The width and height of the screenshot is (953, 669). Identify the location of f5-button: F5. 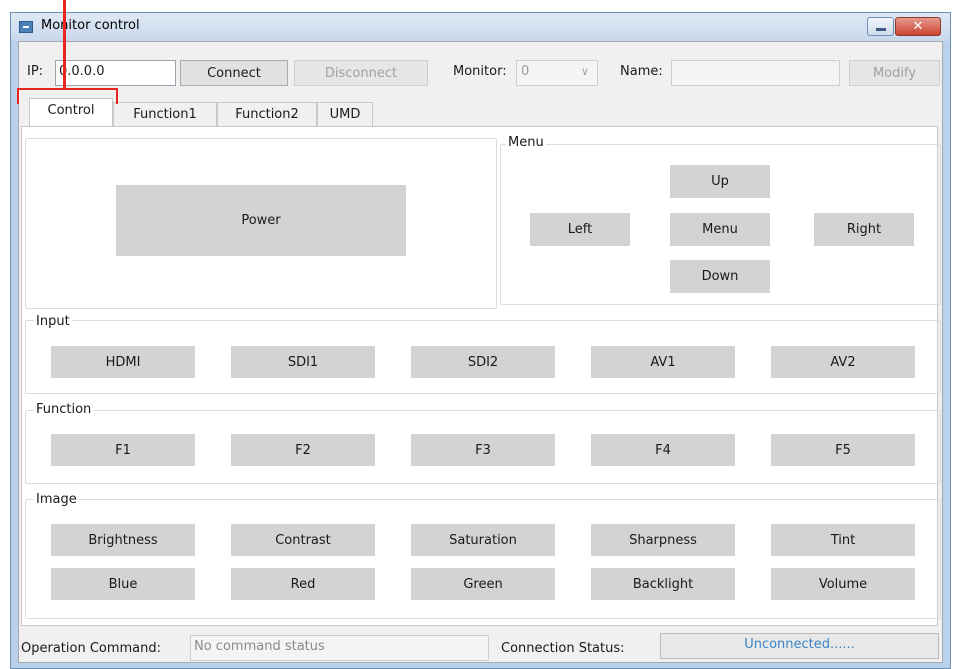
(843, 450).